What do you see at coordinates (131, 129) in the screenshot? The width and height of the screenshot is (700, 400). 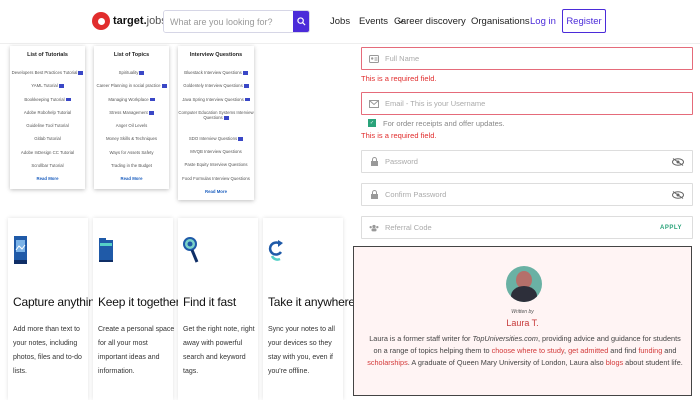 I see `menu-item: Anger Oil Levels` at bounding box center [131, 129].